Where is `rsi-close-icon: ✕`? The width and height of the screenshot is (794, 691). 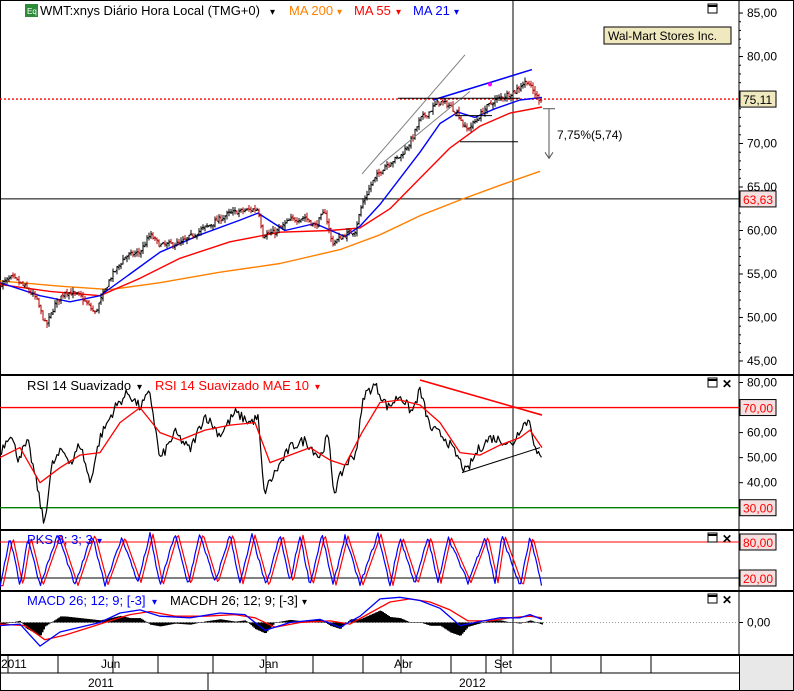 rsi-close-icon: ✕ is located at coordinates (727, 384).